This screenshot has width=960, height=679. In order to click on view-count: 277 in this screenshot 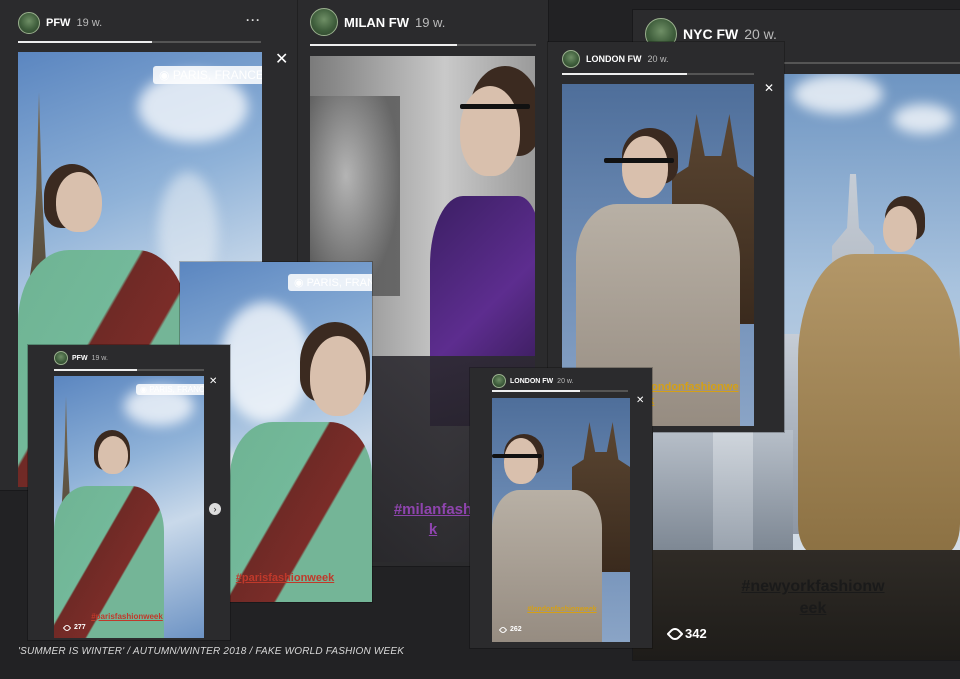, I will do `click(74, 627)`.